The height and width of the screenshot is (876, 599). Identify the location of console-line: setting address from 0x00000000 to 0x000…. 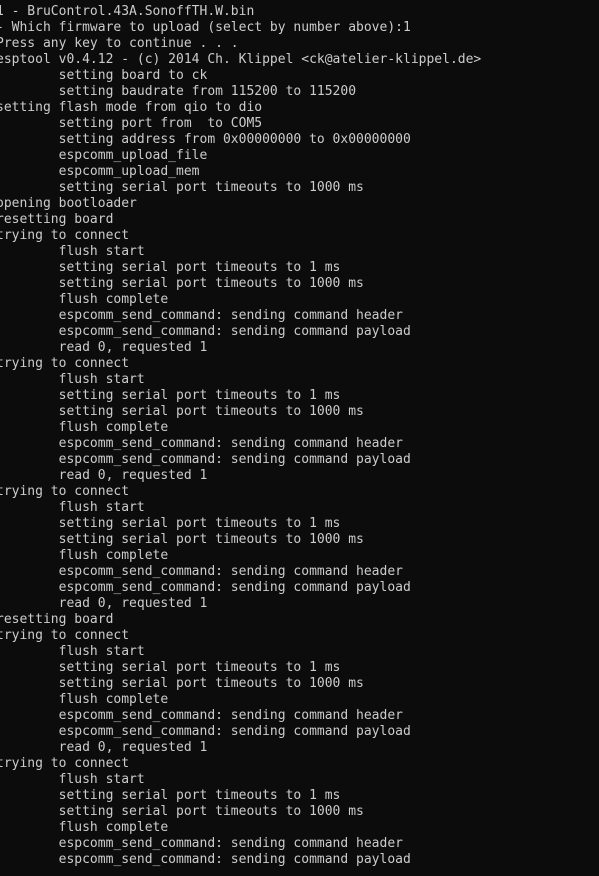
(205, 139).